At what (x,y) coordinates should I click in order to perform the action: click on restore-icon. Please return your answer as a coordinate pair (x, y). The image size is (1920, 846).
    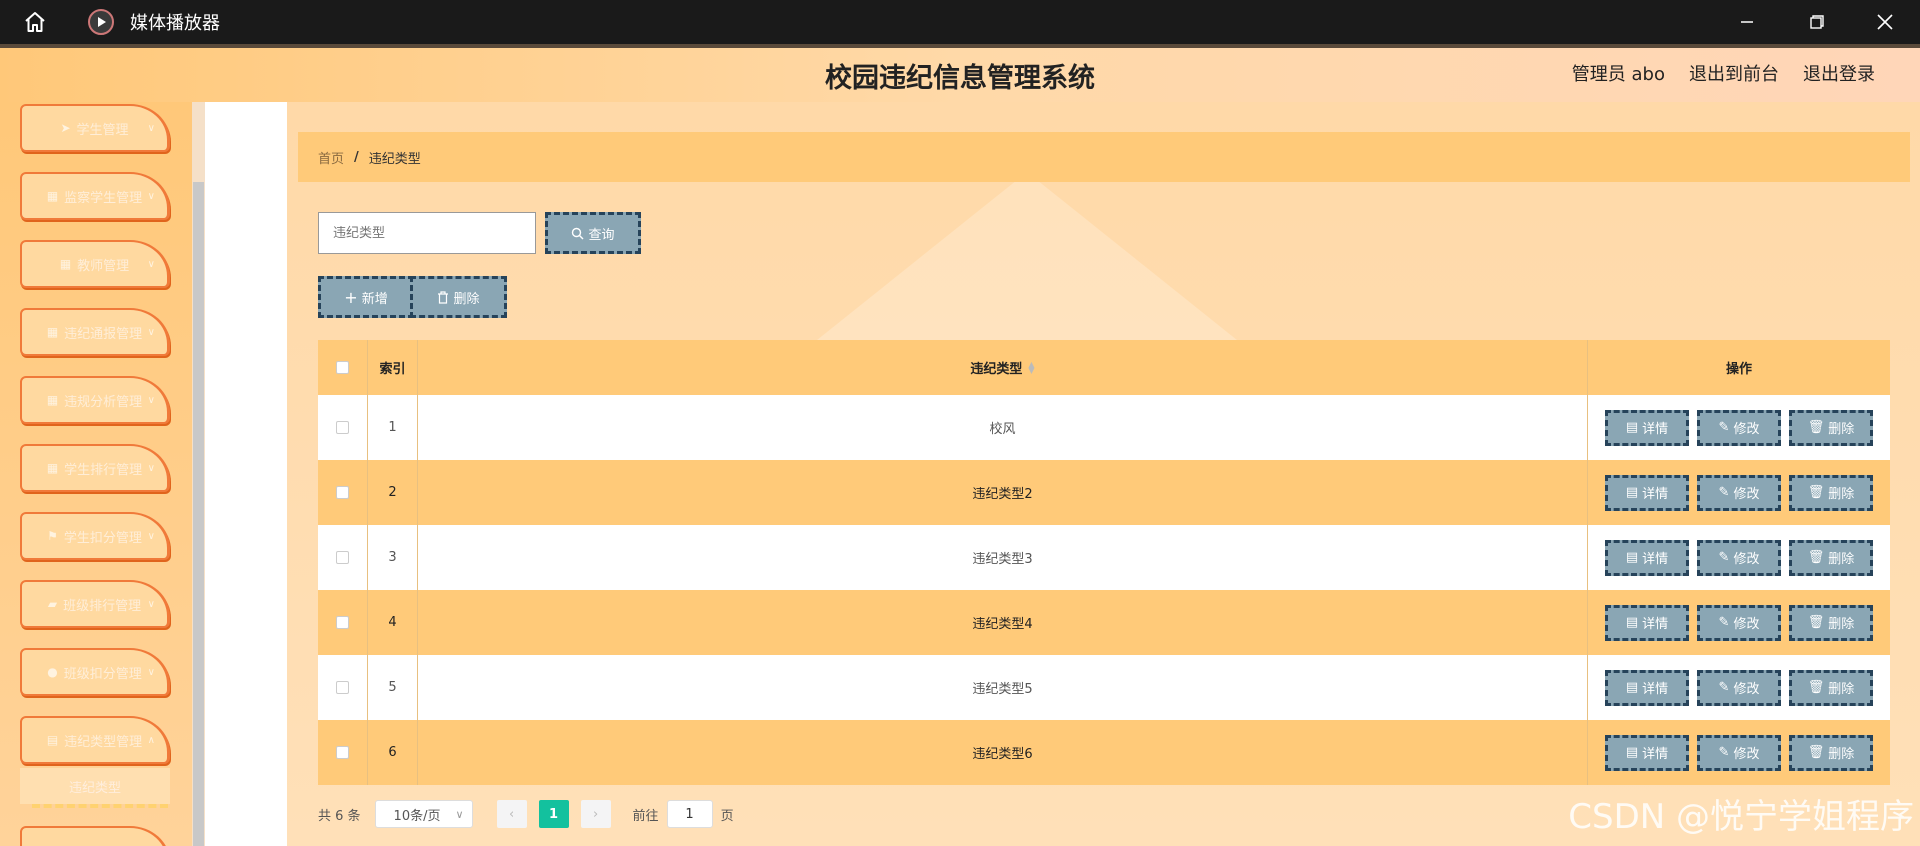
    Looking at the image, I should click on (1817, 22).